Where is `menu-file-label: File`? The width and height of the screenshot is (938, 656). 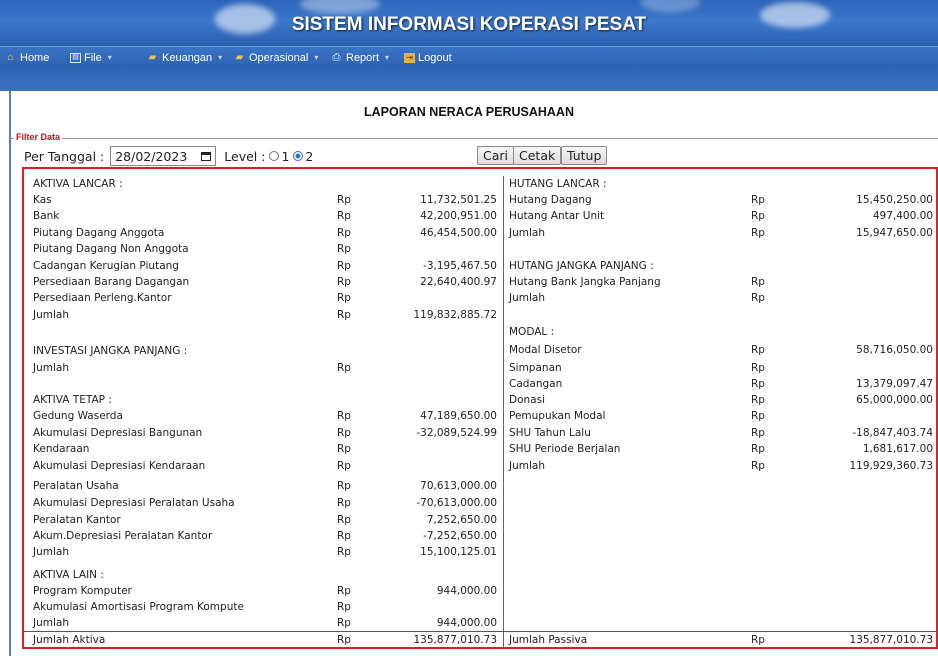 menu-file-label: File is located at coordinates (93, 57).